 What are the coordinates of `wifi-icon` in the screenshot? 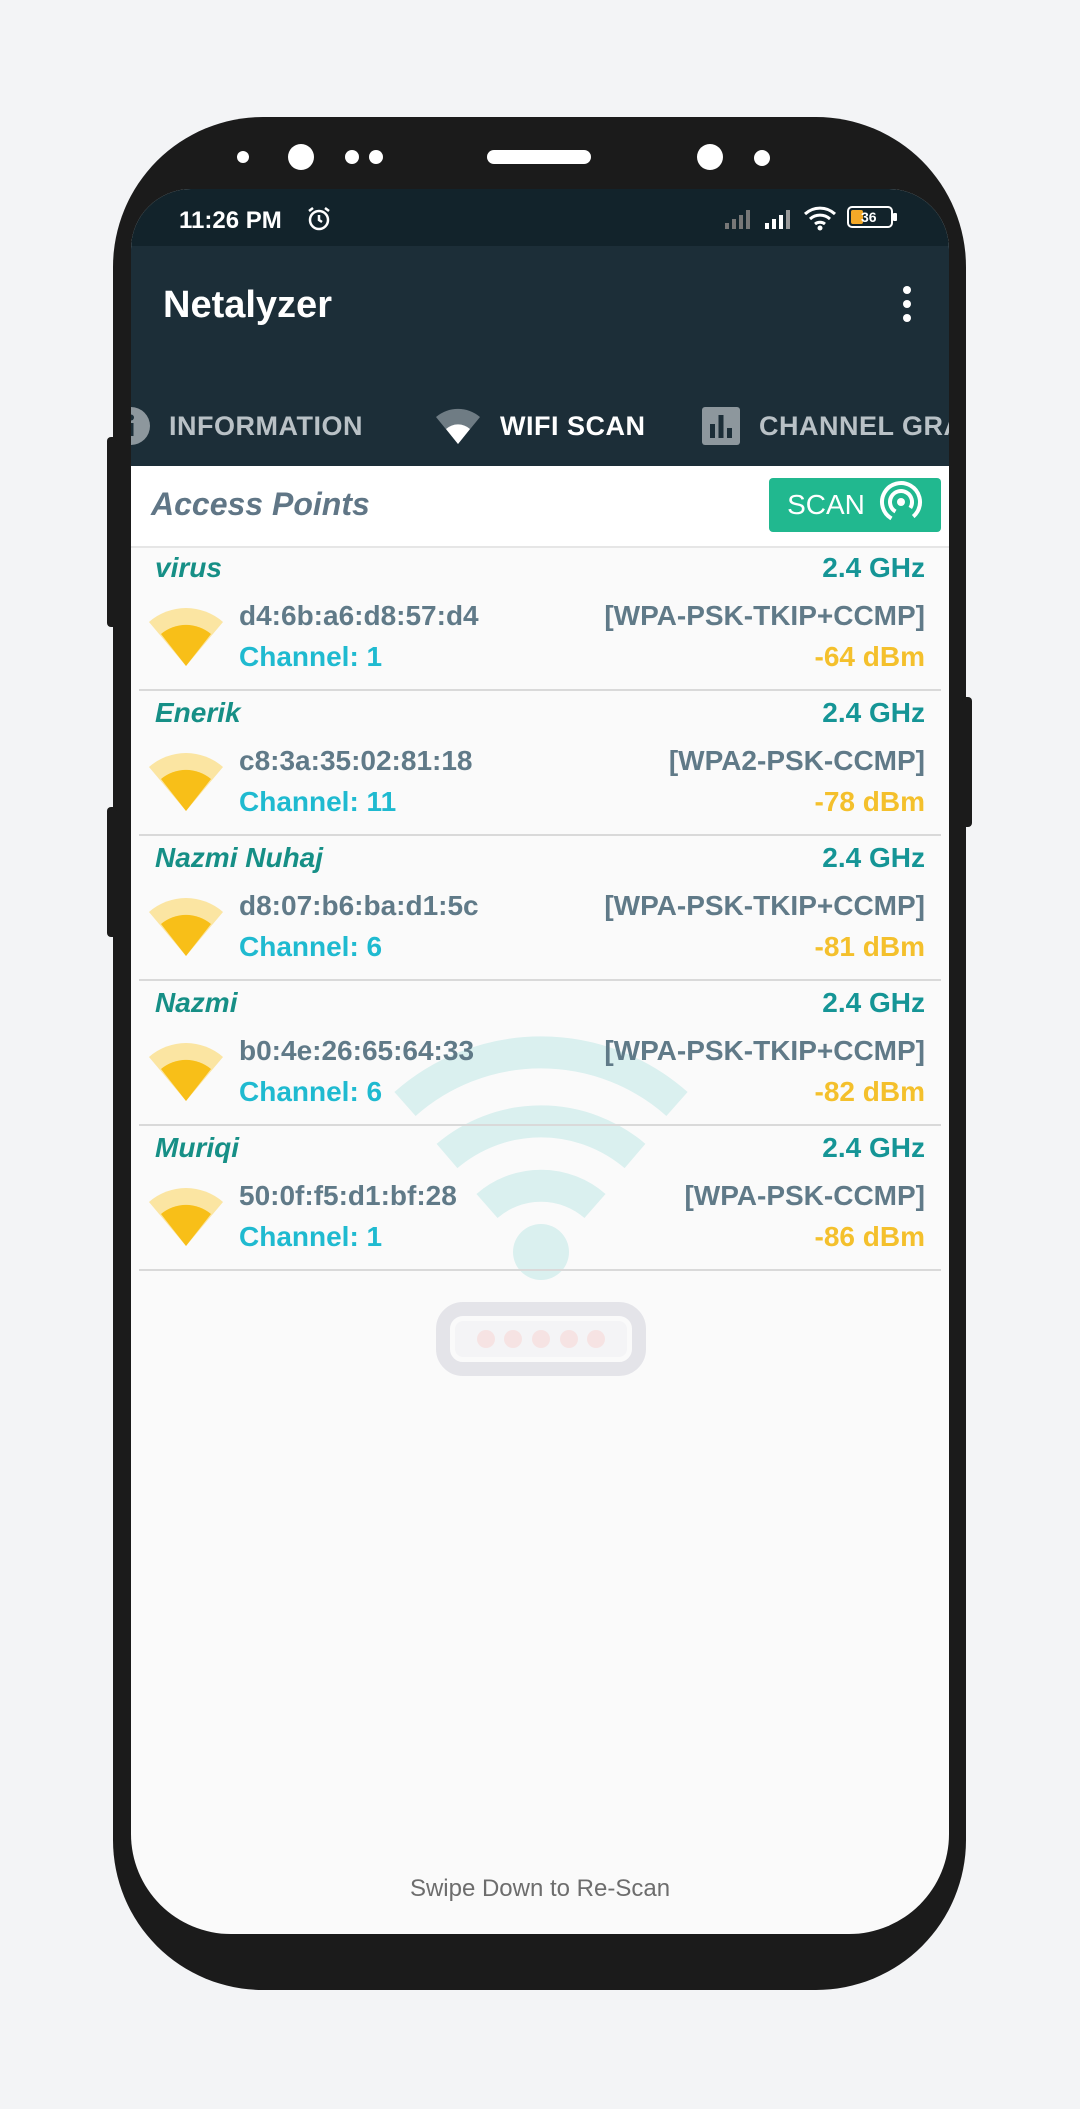 It's located at (458, 426).